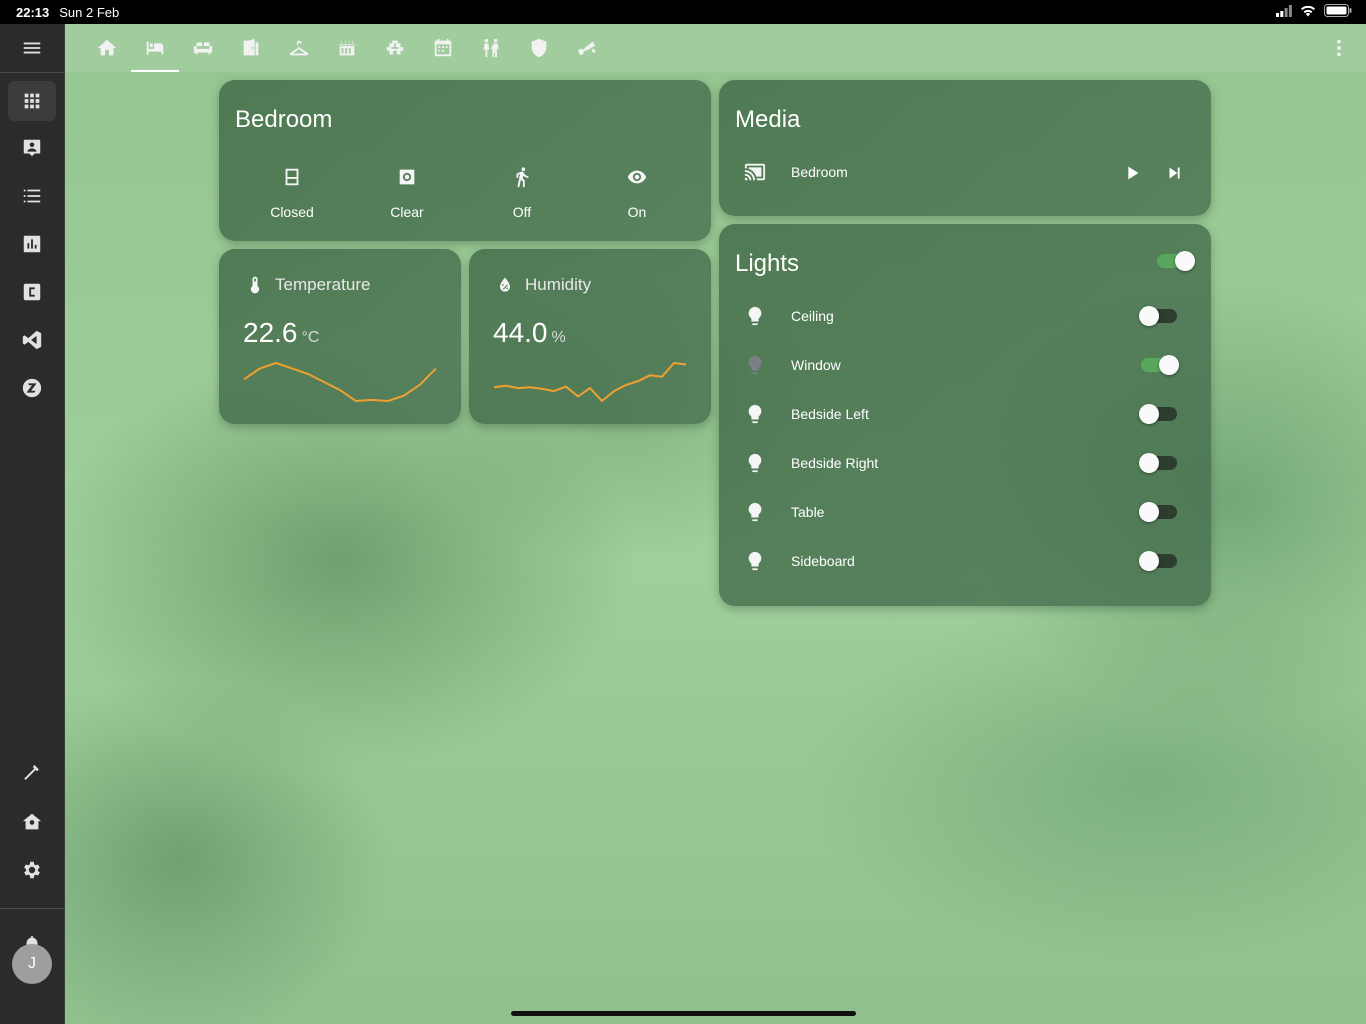 The image size is (1366, 1024). I want to click on media-icon-wrap, so click(755, 172).